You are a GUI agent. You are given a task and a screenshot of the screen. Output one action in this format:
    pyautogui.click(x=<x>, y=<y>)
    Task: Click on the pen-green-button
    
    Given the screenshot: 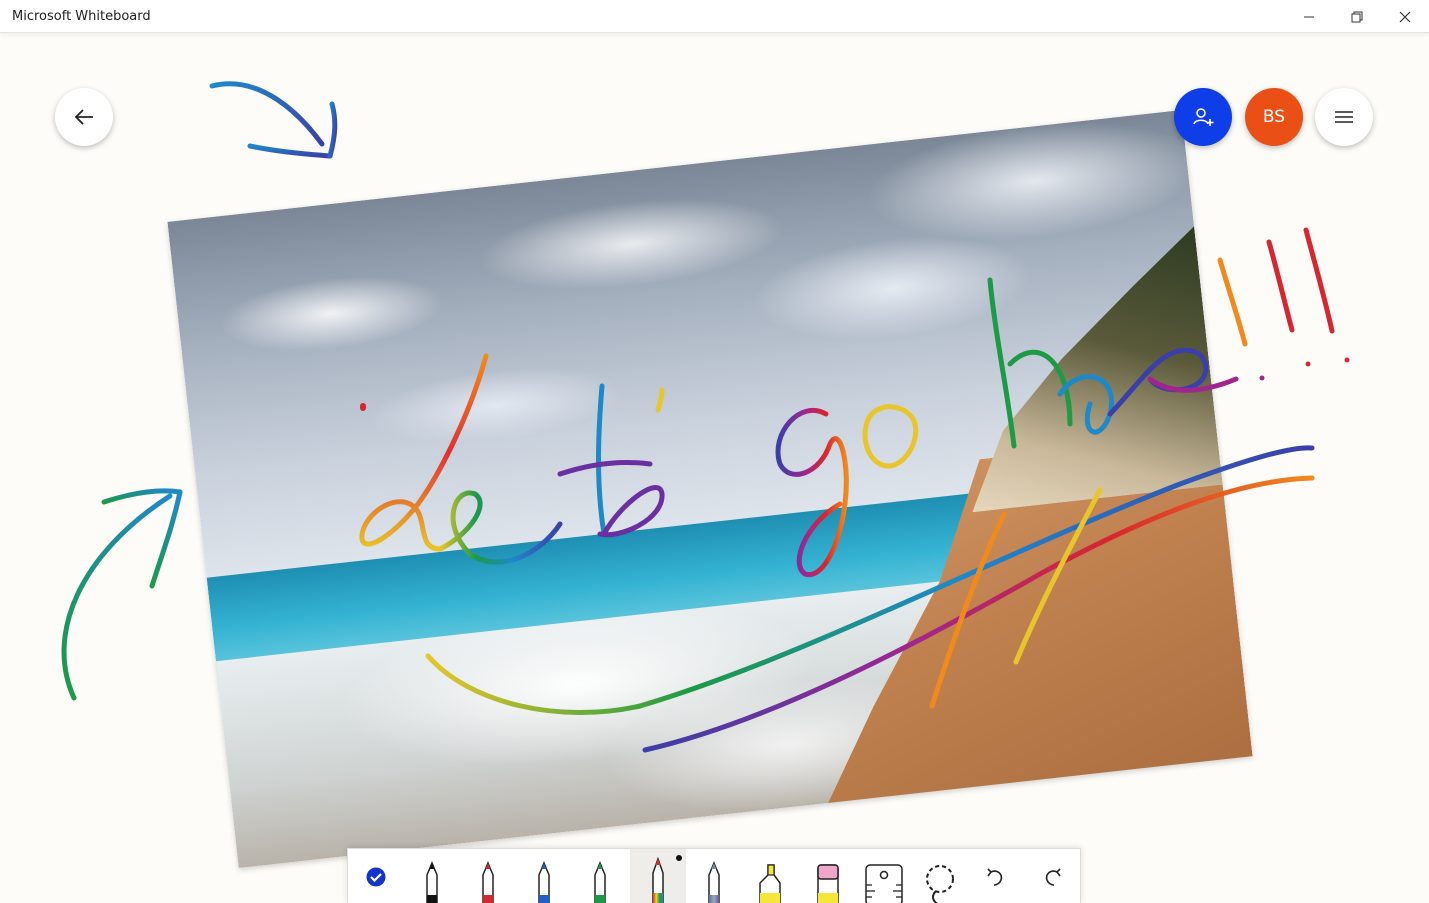 What is the action you would take?
    pyautogui.click(x=600, y=876)
    